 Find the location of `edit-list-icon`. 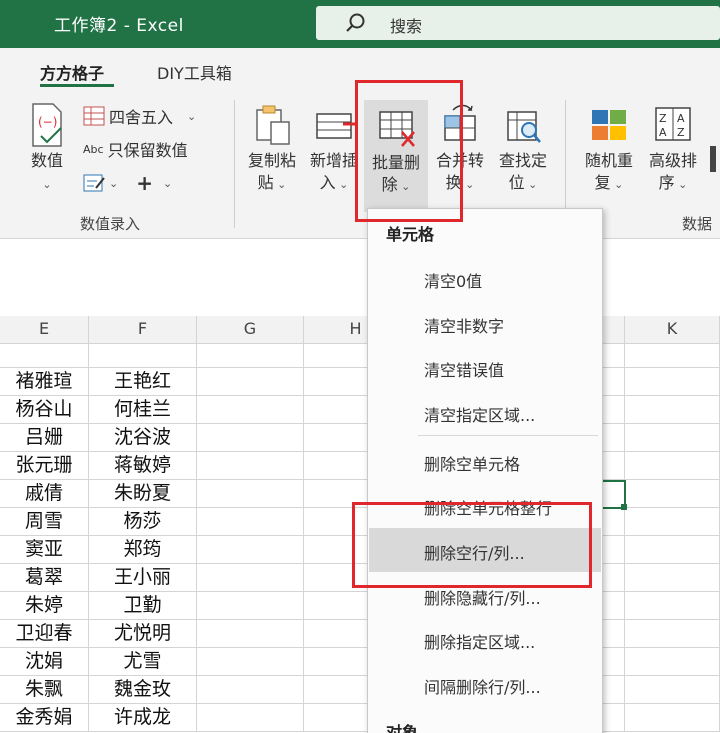

edit-list-icon is located at coordinates (94, 183).